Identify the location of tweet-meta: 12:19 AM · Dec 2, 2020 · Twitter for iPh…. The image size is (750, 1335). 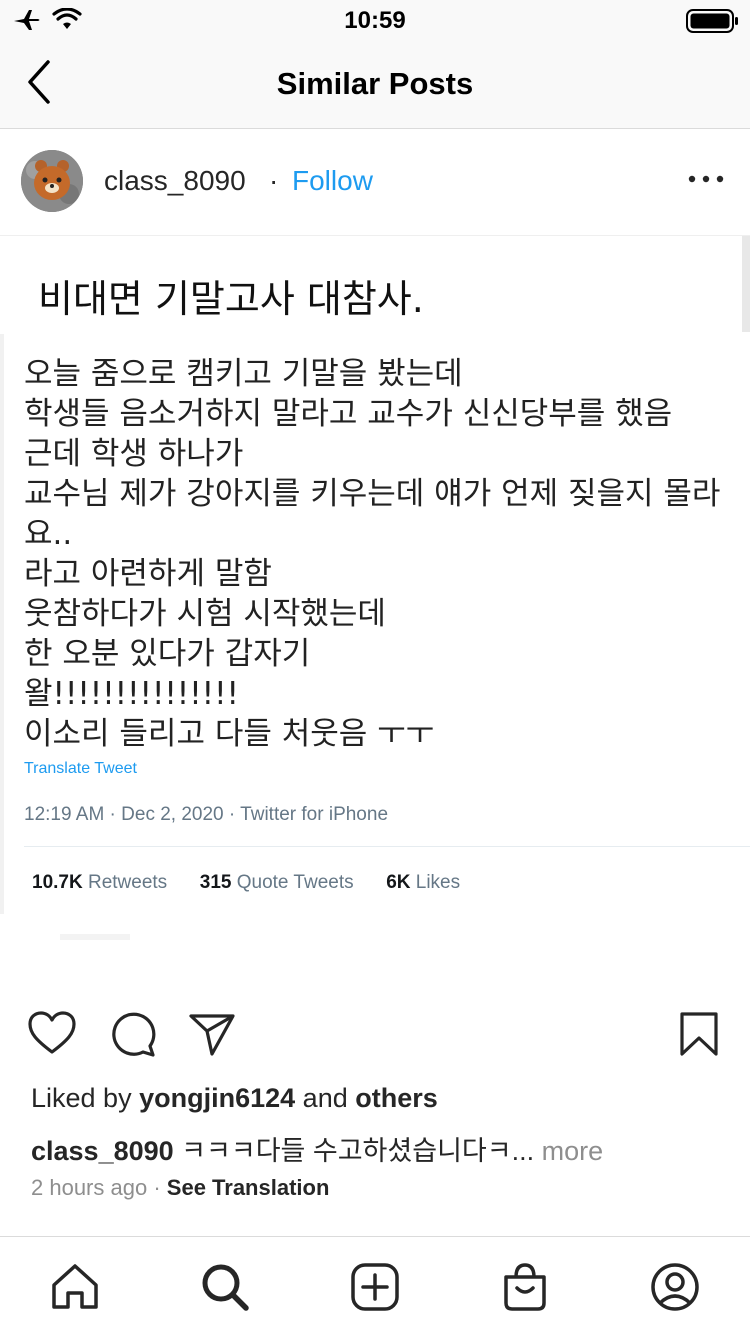
(206, 814).